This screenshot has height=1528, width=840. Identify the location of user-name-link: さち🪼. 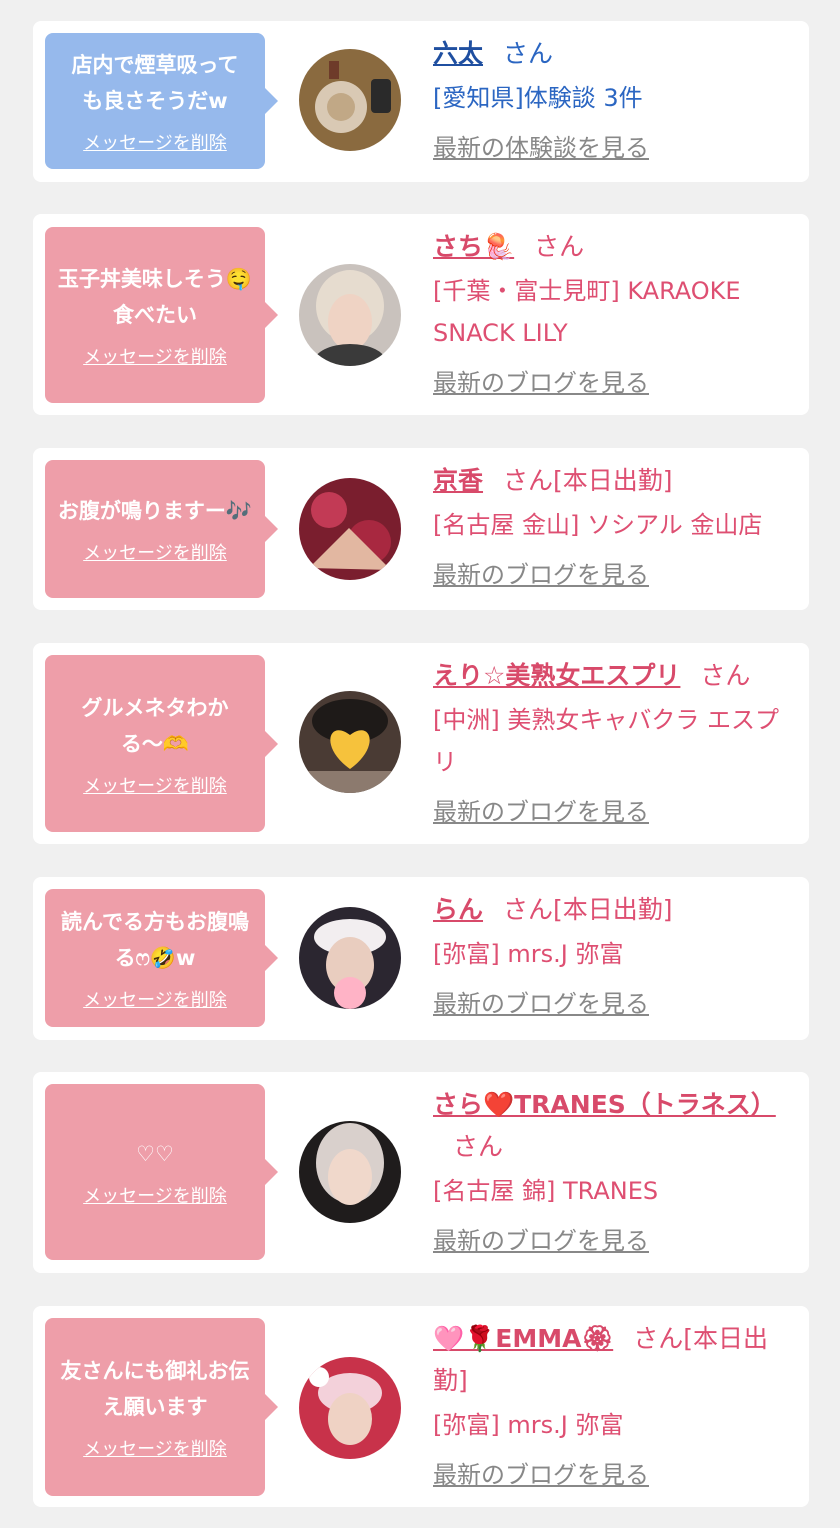
(473, 246).